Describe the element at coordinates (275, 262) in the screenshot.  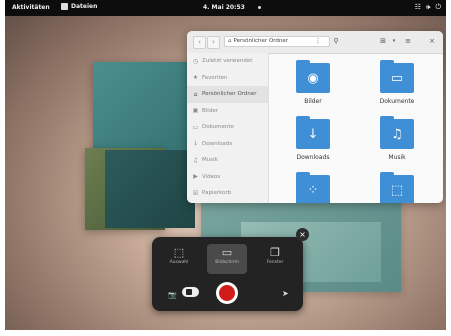
I see `mode-label: Fenster` at that location.